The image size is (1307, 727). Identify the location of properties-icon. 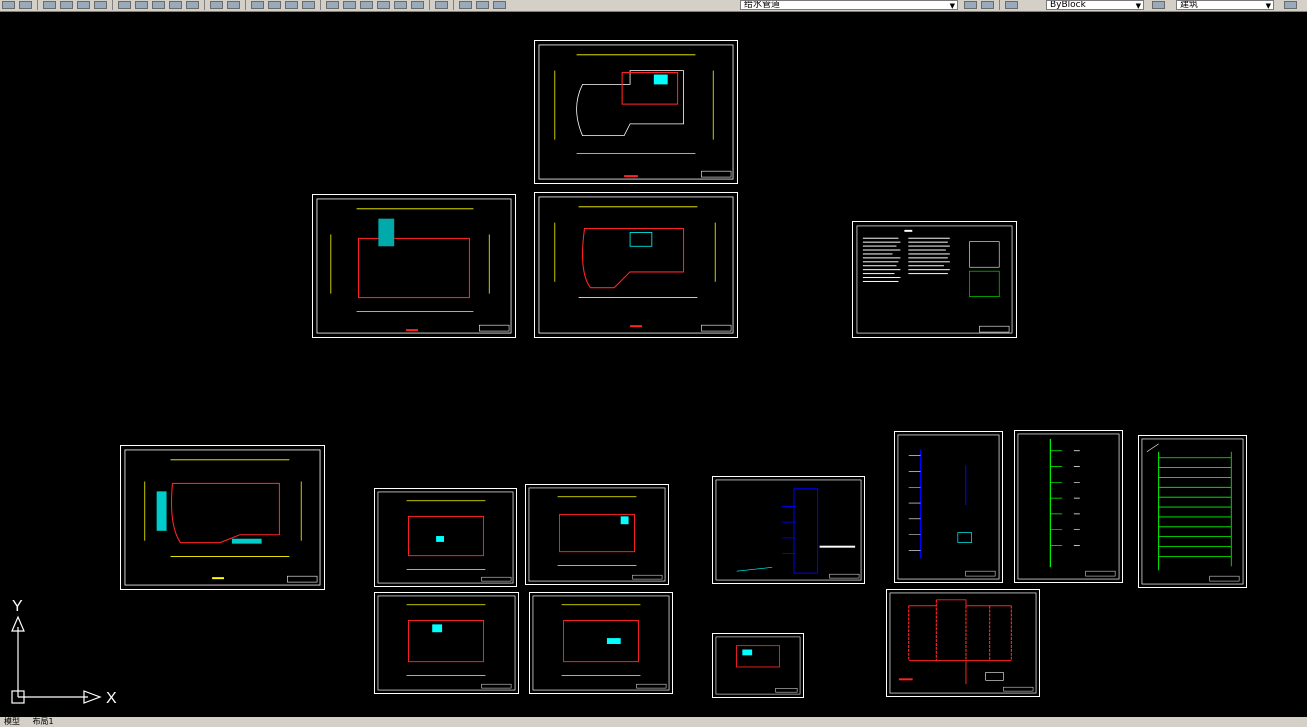
(332, 5).